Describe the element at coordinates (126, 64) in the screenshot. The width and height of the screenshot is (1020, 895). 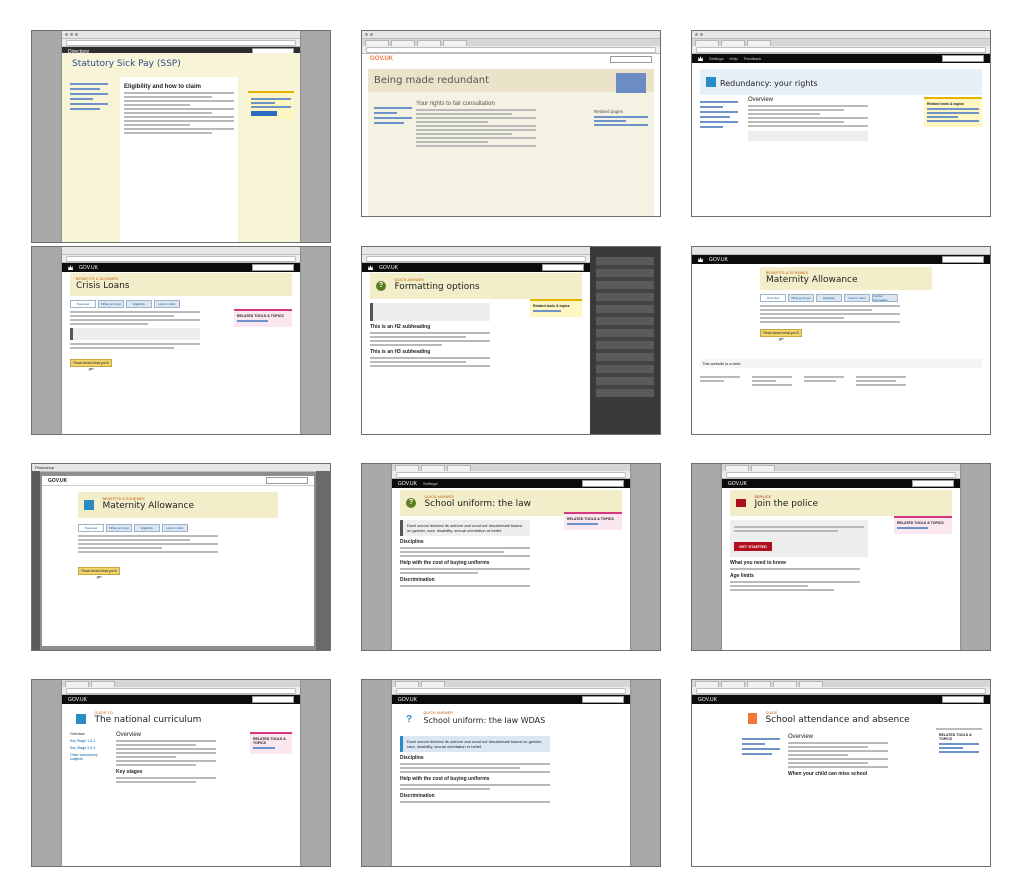
I see `page-title: Statutory Sick Pay (SSP)` at that location.